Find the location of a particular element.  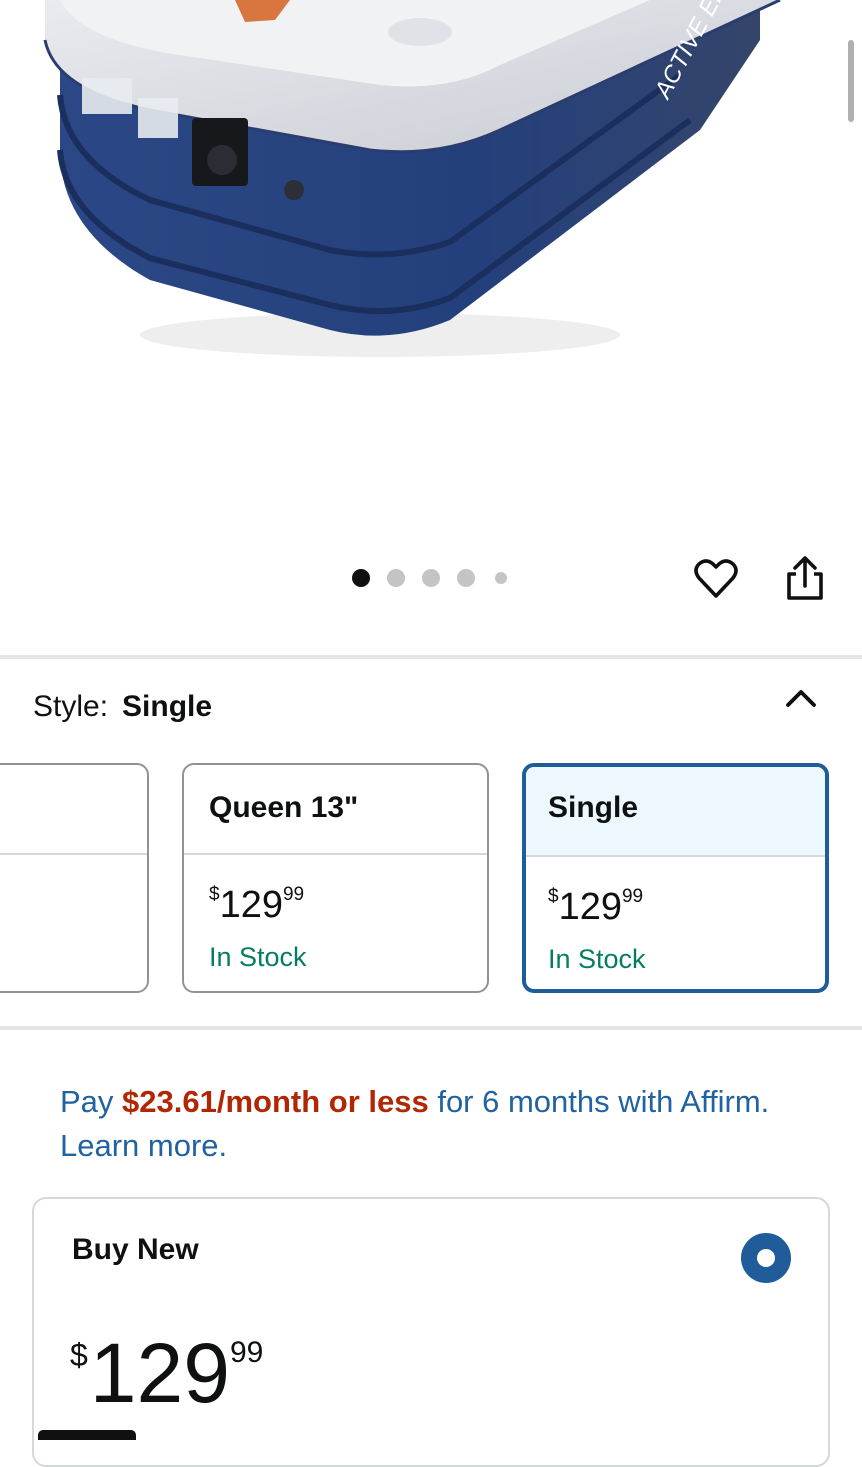

style-collapse-button is located at coordinates (801, 698).